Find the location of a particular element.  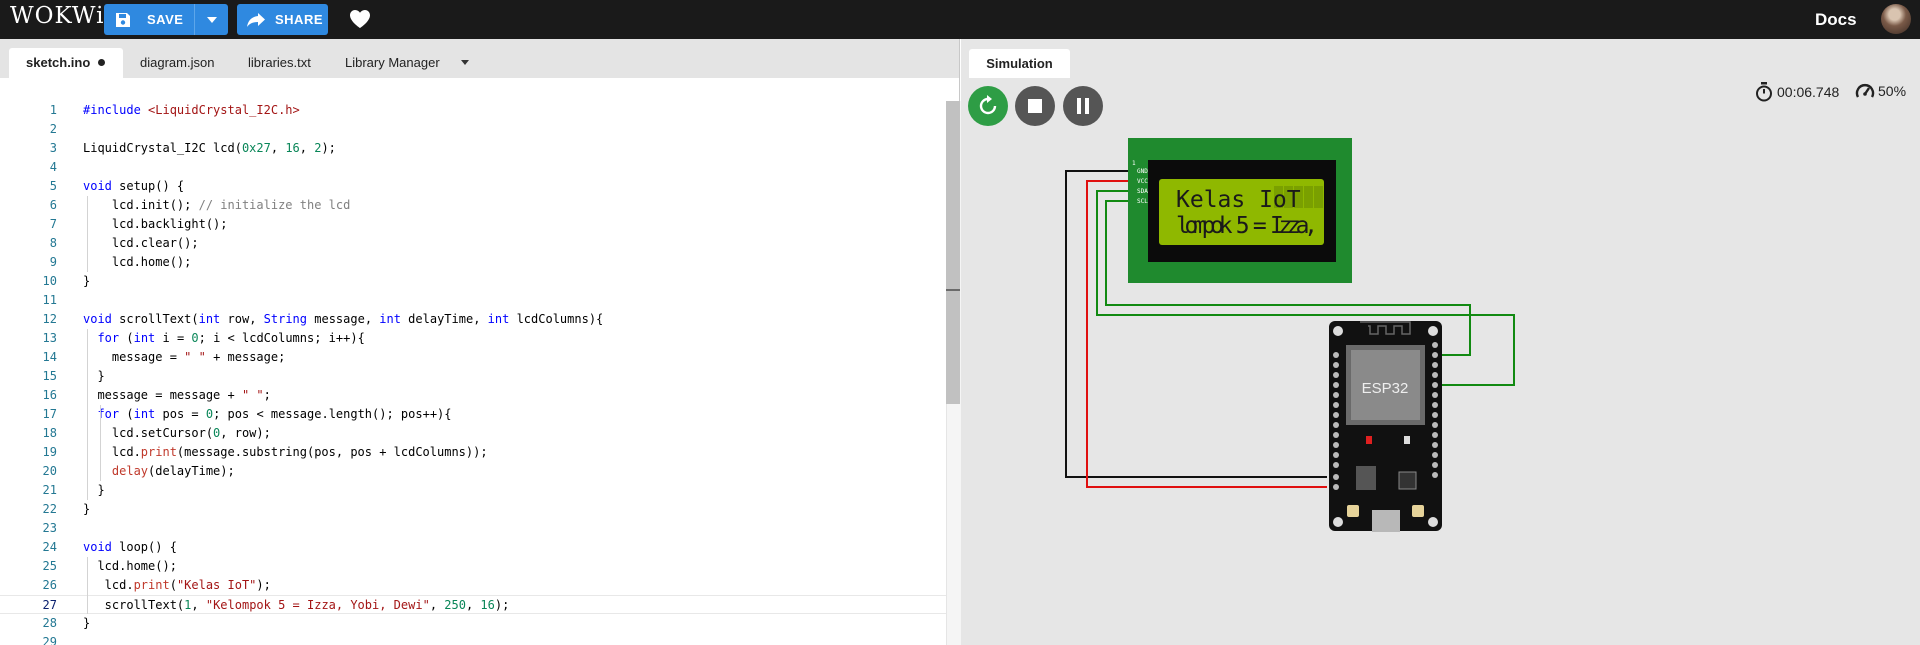

lcd-pin-scl: SCL is located at coordinates (1142, 201).